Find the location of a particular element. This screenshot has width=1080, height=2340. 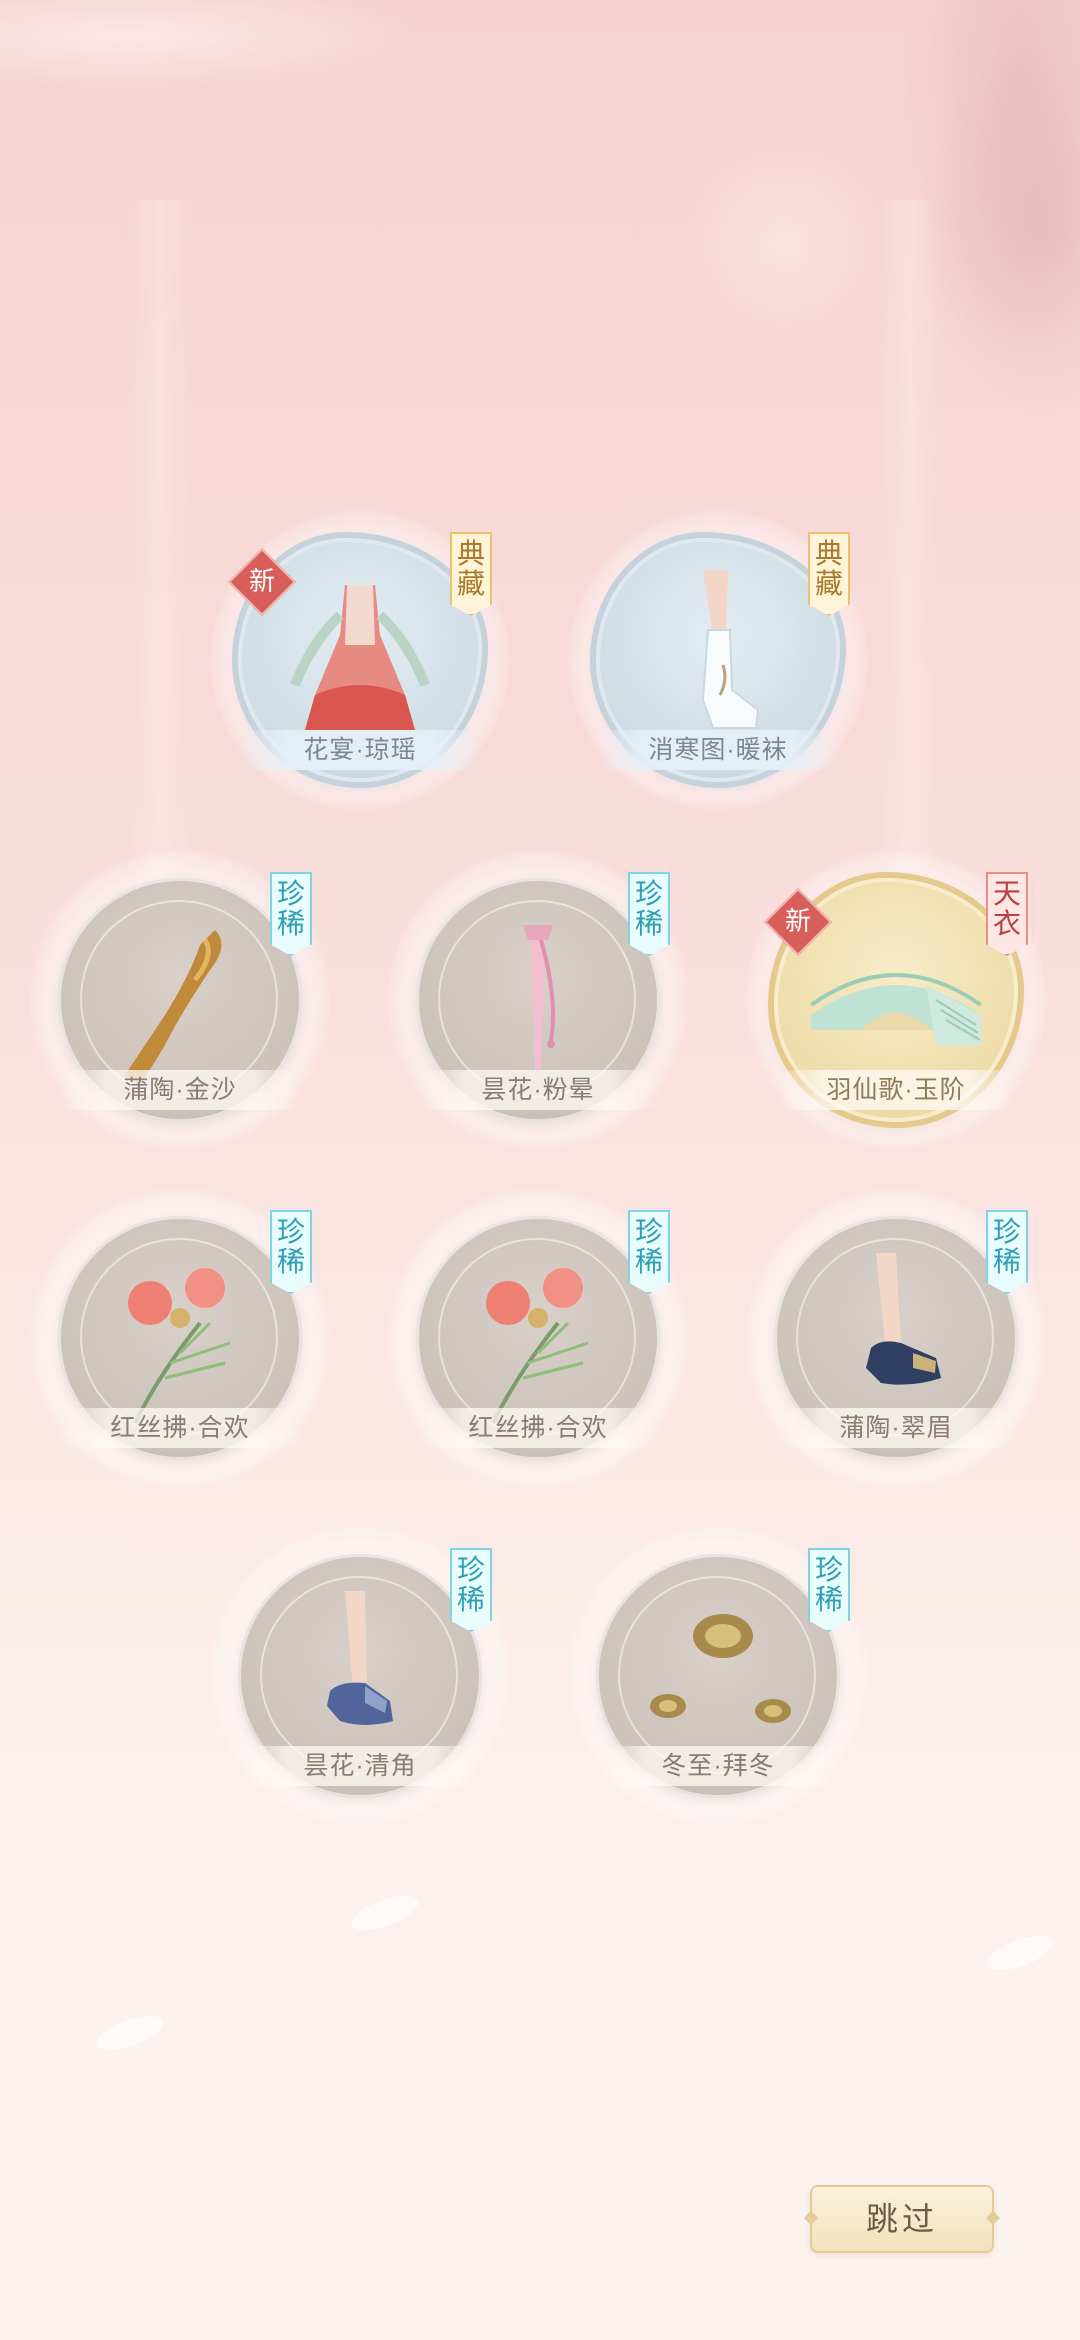

cloud-decoration is located at coordinates (210, 45).